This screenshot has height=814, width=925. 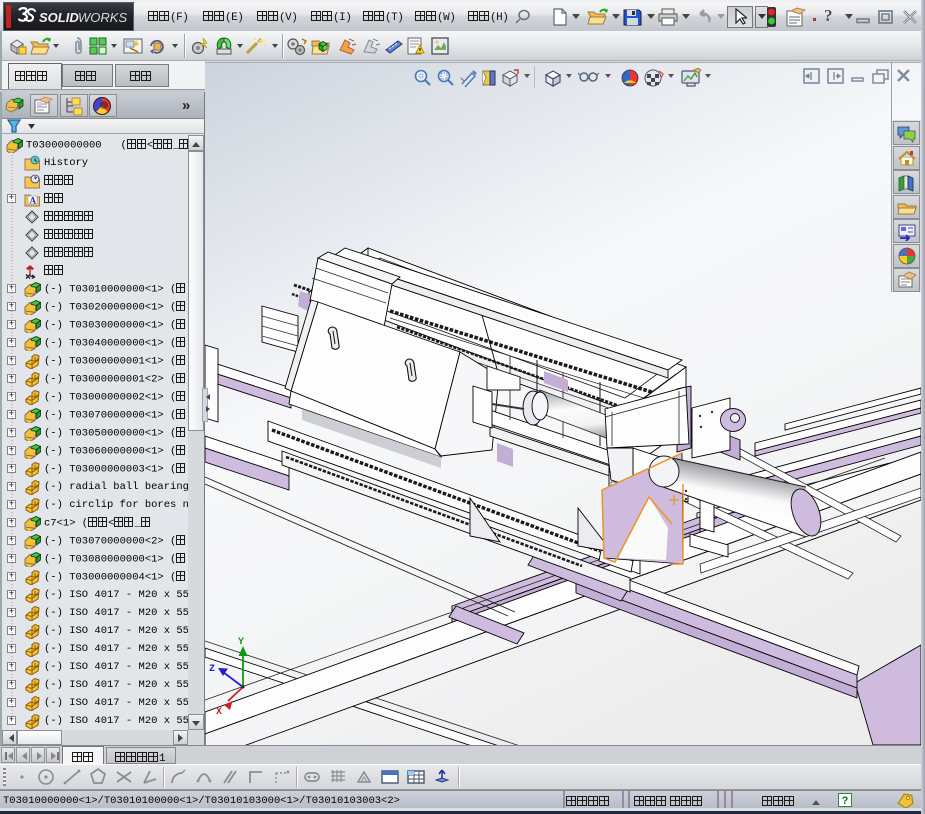 What do you see at coordinates (102, 17) in the screenshot?
I see `svg-text: WORKS` at bounding box center [102, 17].